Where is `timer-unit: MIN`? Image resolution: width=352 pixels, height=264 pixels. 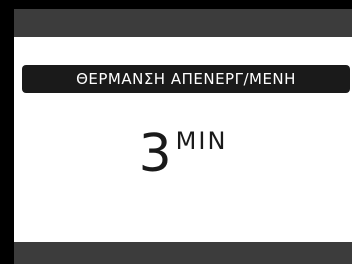
timer-unit: MIN is located at coordinates (201, 141).